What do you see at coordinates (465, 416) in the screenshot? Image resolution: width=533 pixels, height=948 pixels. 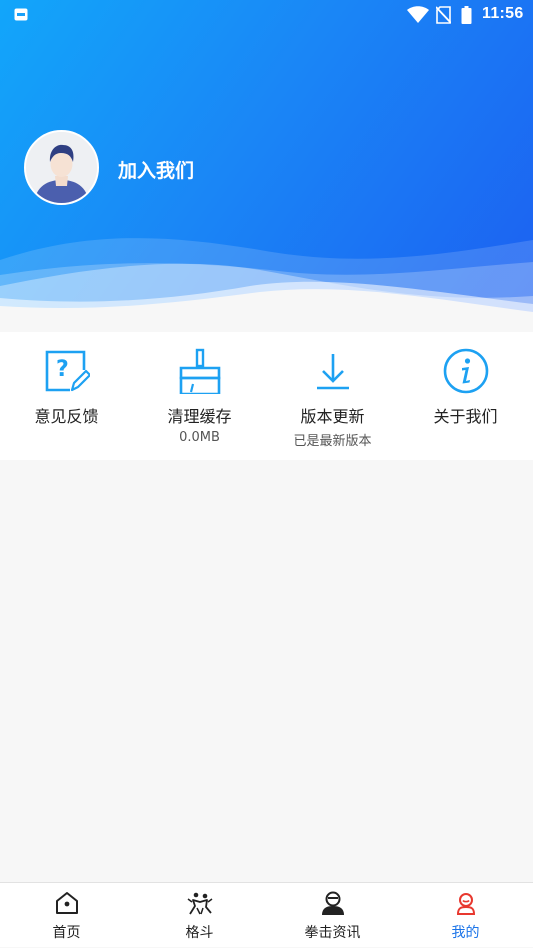 I see `menu-item-label: 关于我们` at bounding box center [465, 416].